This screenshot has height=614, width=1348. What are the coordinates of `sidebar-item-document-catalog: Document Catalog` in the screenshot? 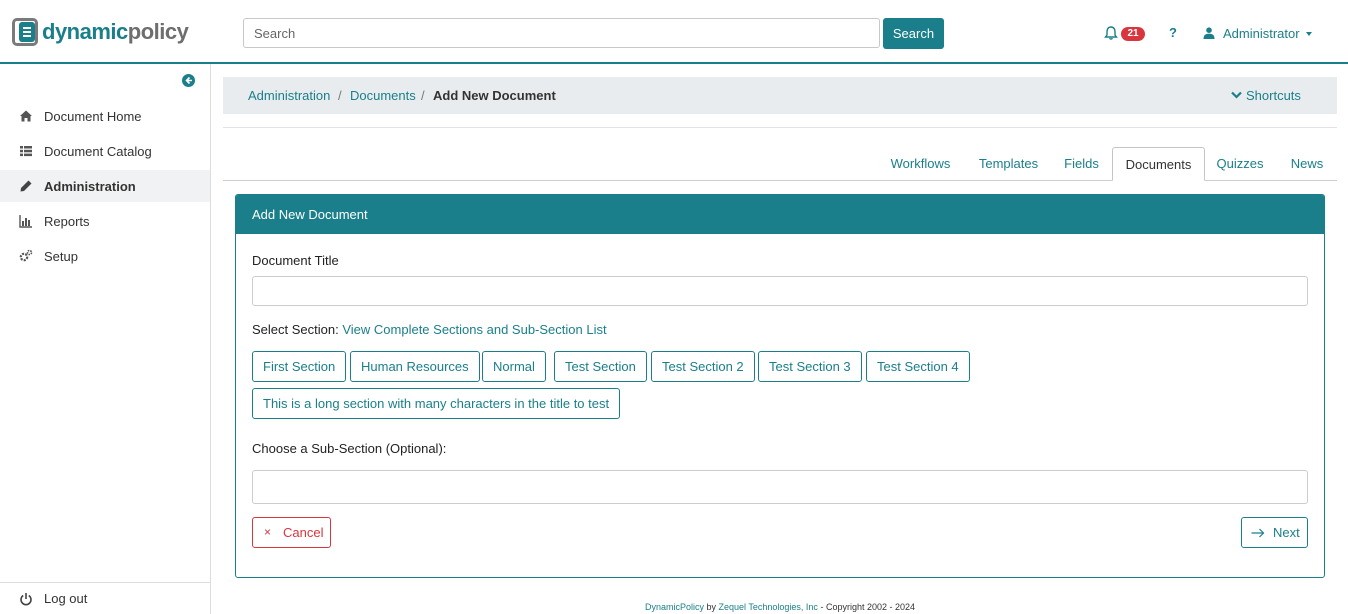 It's located at (105, 151).